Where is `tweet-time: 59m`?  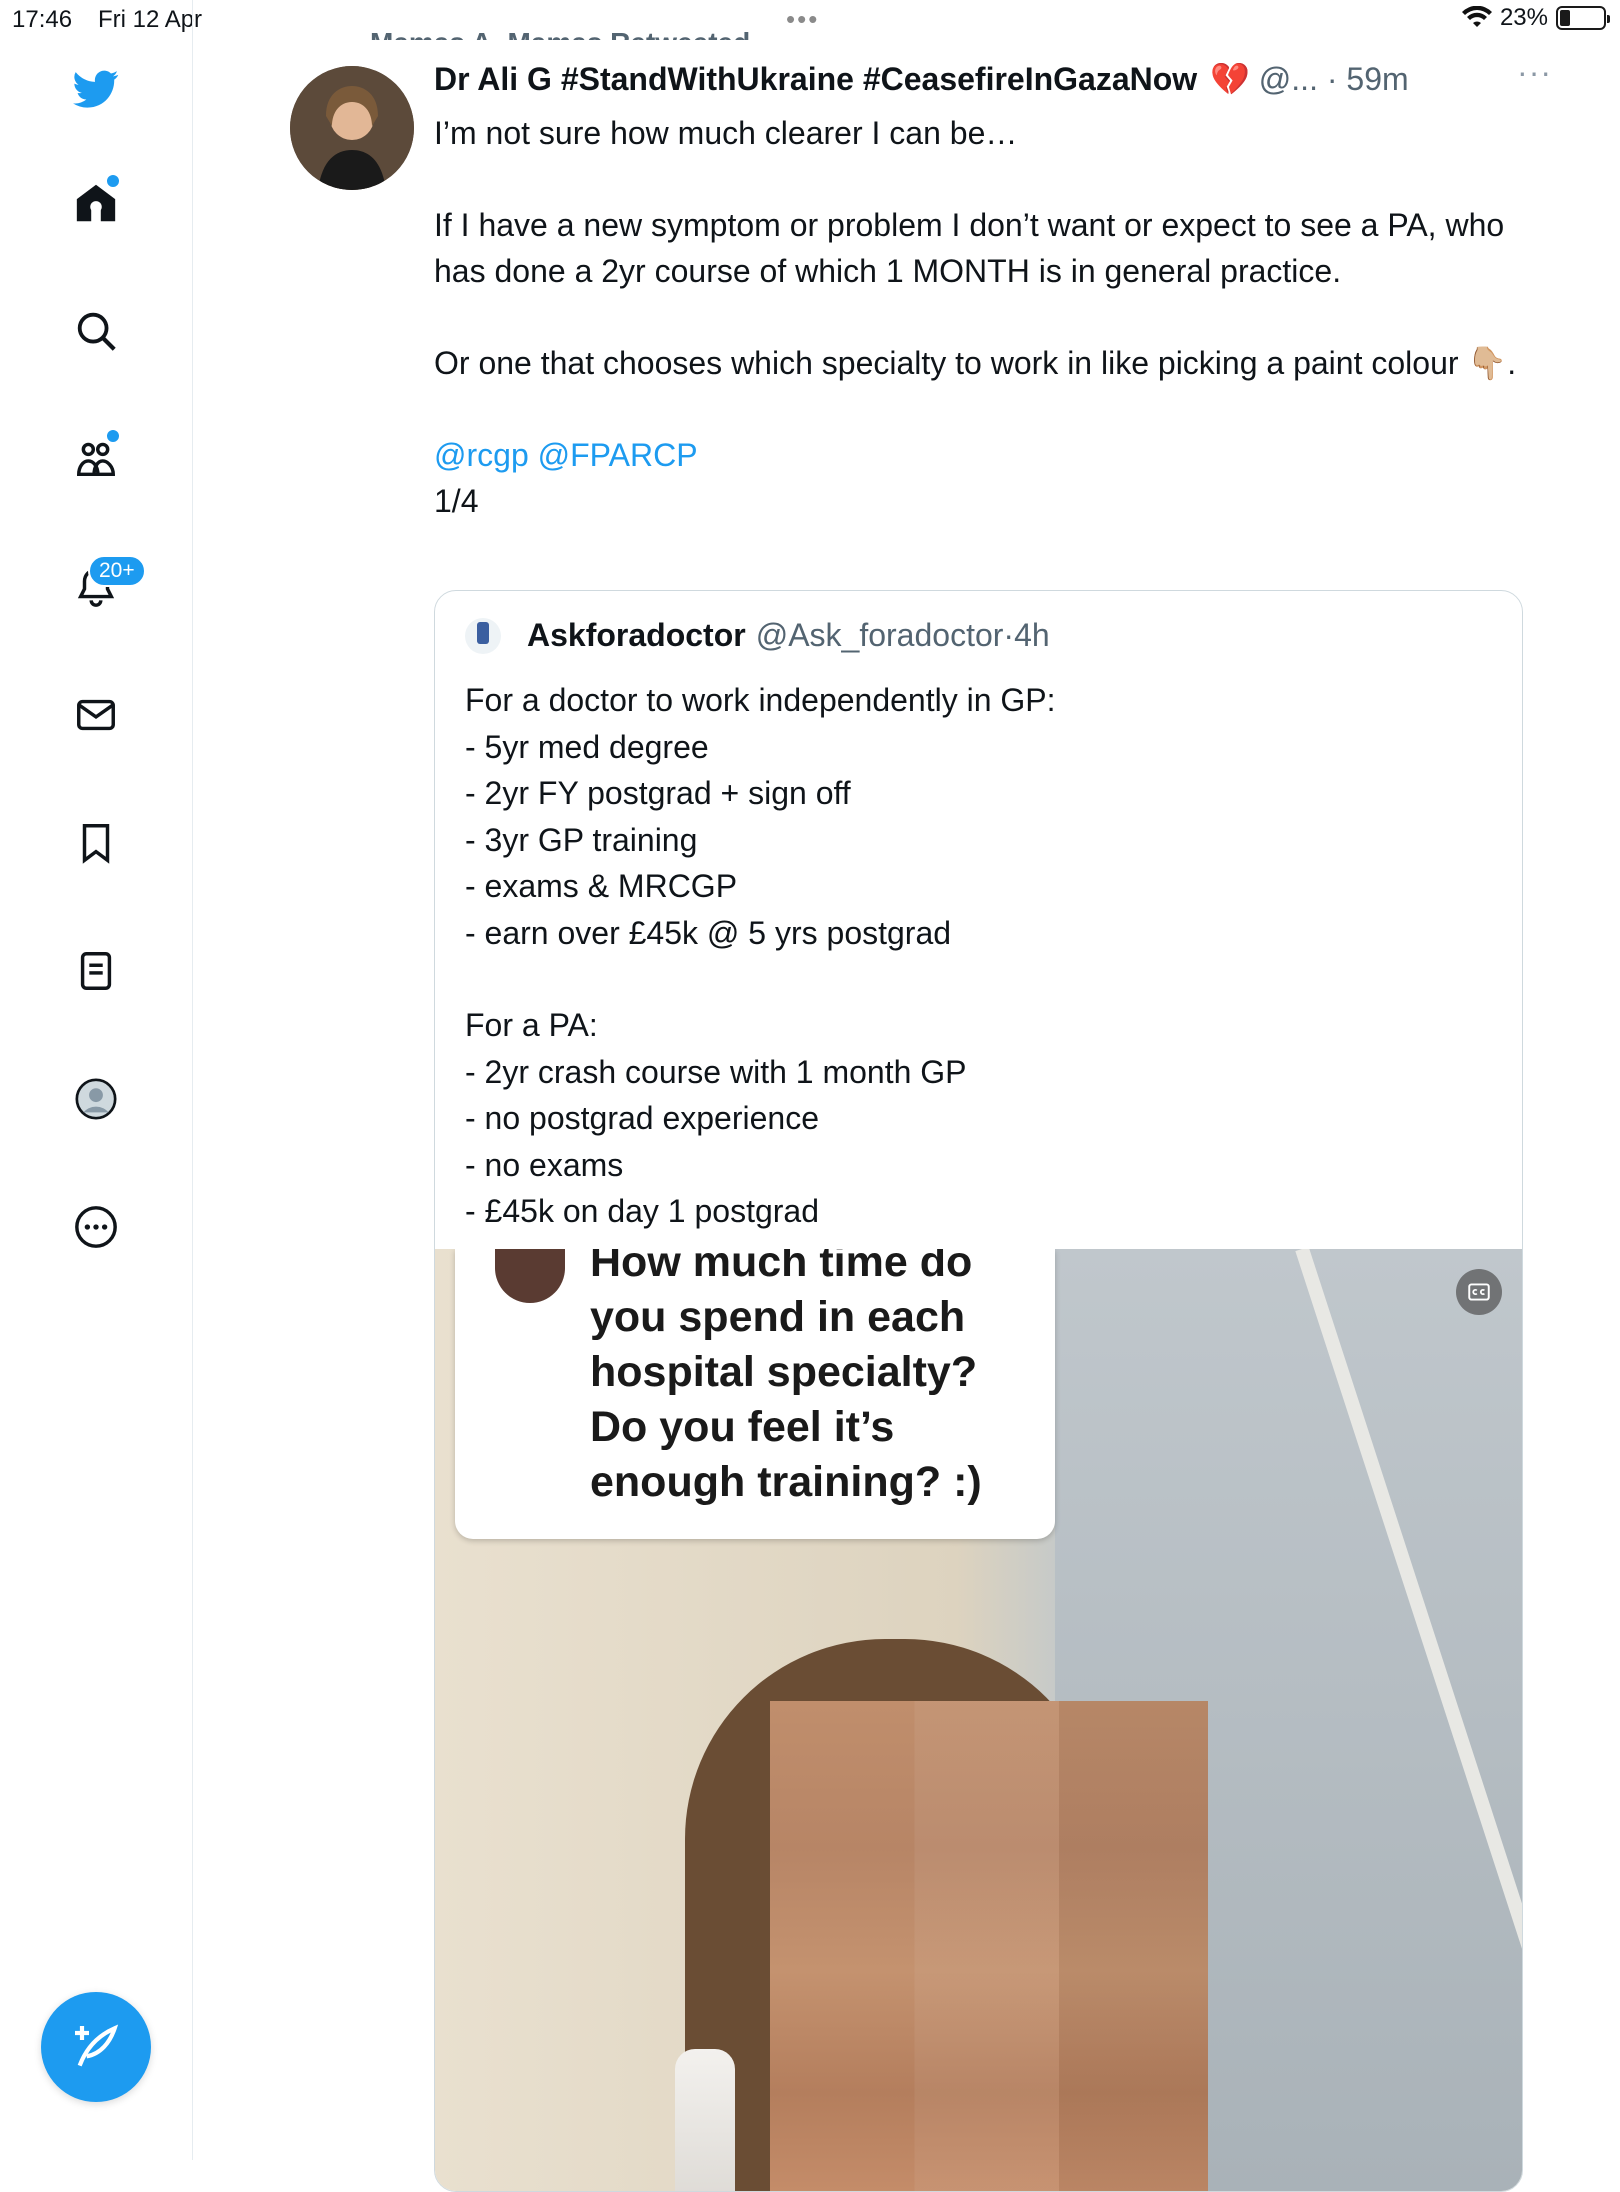
tweet-time: 59m is located at coordinates (1377, 79).